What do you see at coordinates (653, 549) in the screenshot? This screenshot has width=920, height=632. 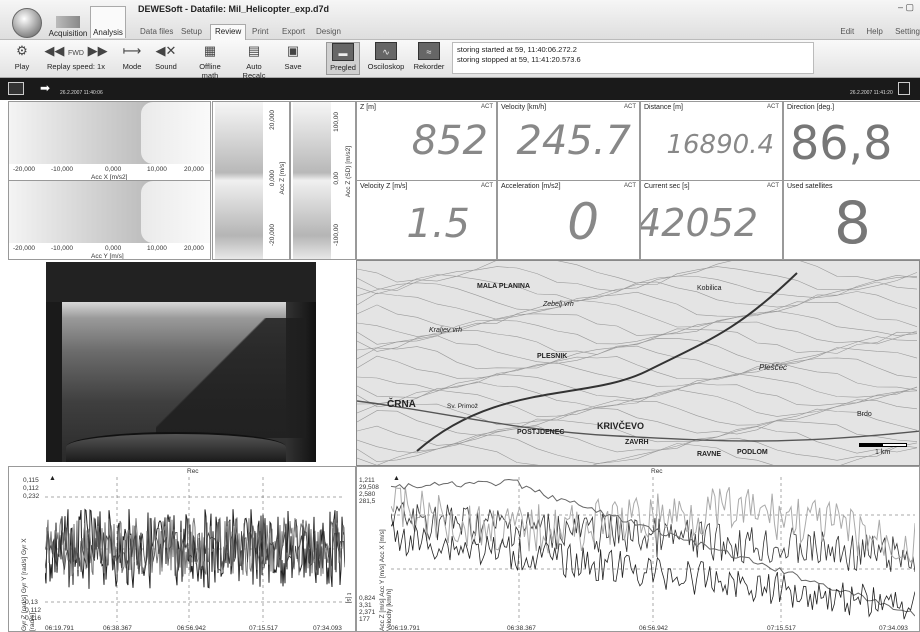 I see `acc-velocity-traces` at bounding box center [653, 549].